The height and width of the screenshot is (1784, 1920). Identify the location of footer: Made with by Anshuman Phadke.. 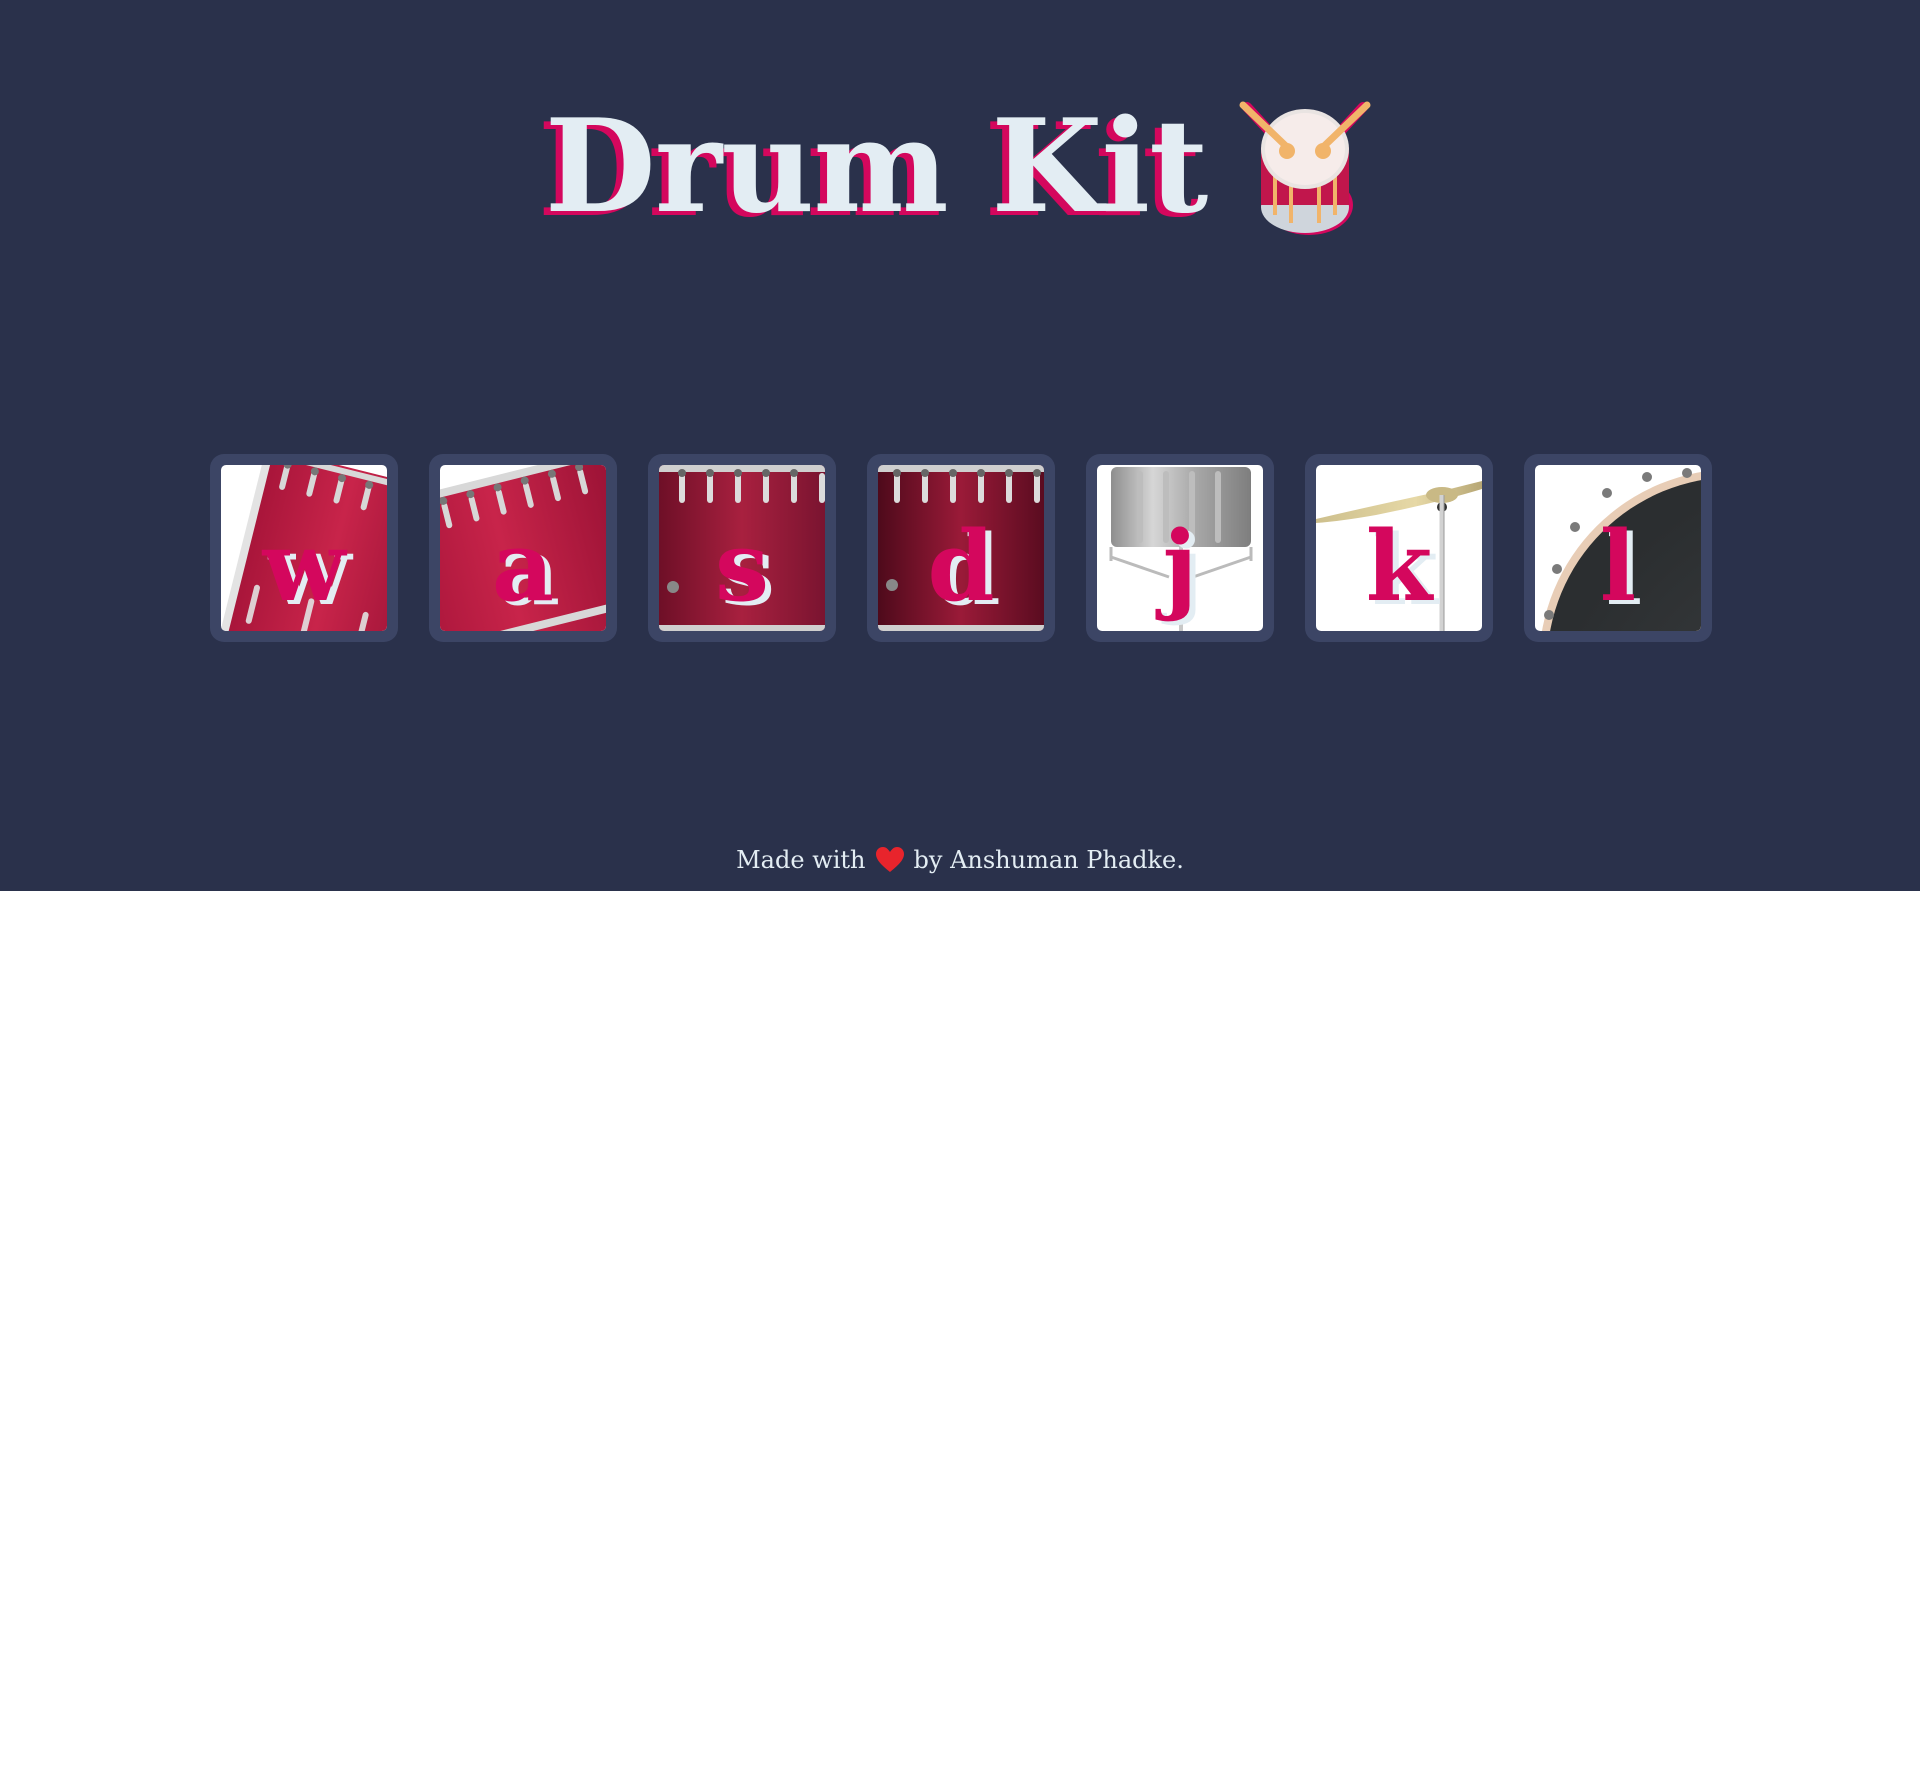
(960, 860).